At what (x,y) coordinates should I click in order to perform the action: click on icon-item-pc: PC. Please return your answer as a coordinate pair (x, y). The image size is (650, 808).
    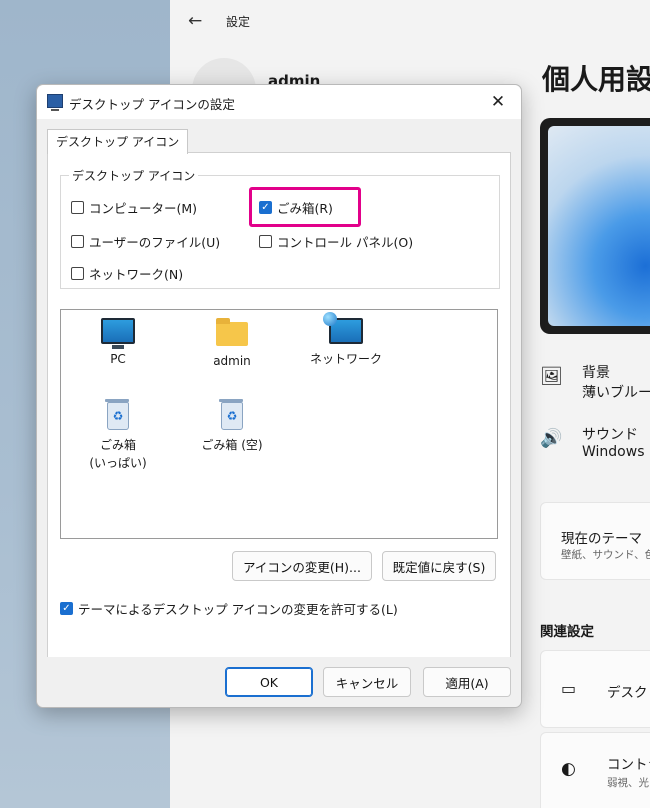
    Looking at the image, I should click on (118, 343).